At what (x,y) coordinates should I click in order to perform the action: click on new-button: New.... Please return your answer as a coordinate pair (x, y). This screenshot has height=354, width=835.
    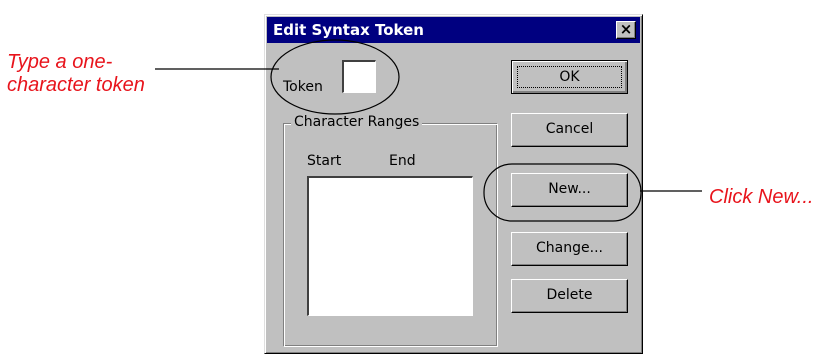
    Looking at the image, I should click on (569, 190).